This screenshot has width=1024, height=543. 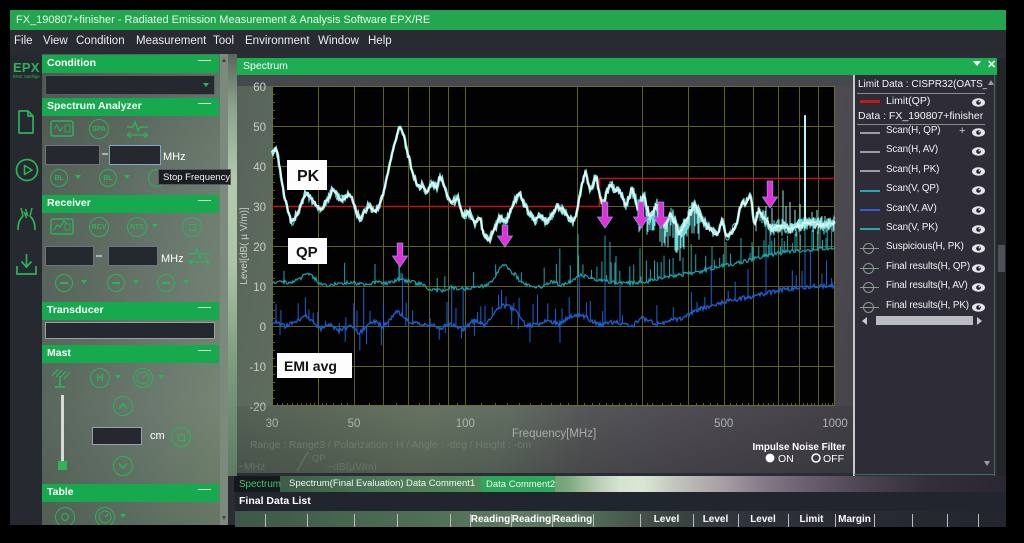 I want to click on svg-text: 50, so click(x=259, y=128).